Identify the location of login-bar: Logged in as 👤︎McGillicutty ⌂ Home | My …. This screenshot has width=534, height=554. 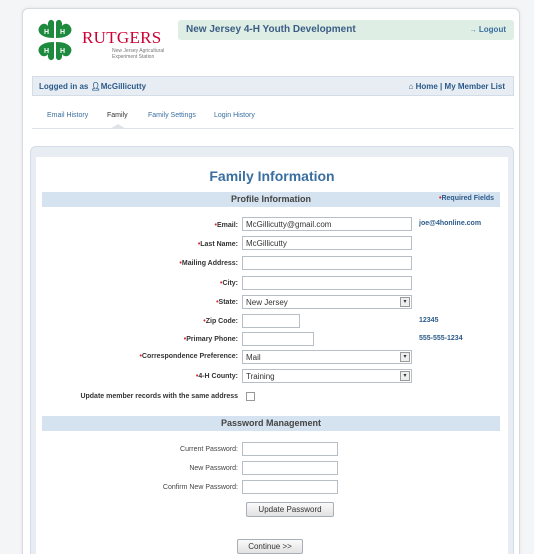
(273, 86).